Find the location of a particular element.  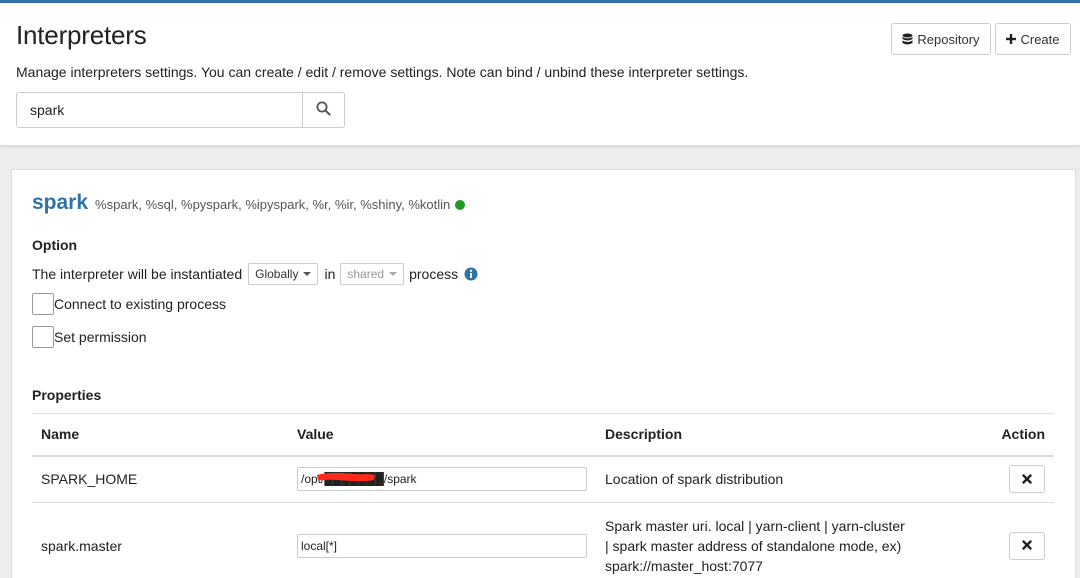

mode-select-value: shared is located at coordinates (366, 274).